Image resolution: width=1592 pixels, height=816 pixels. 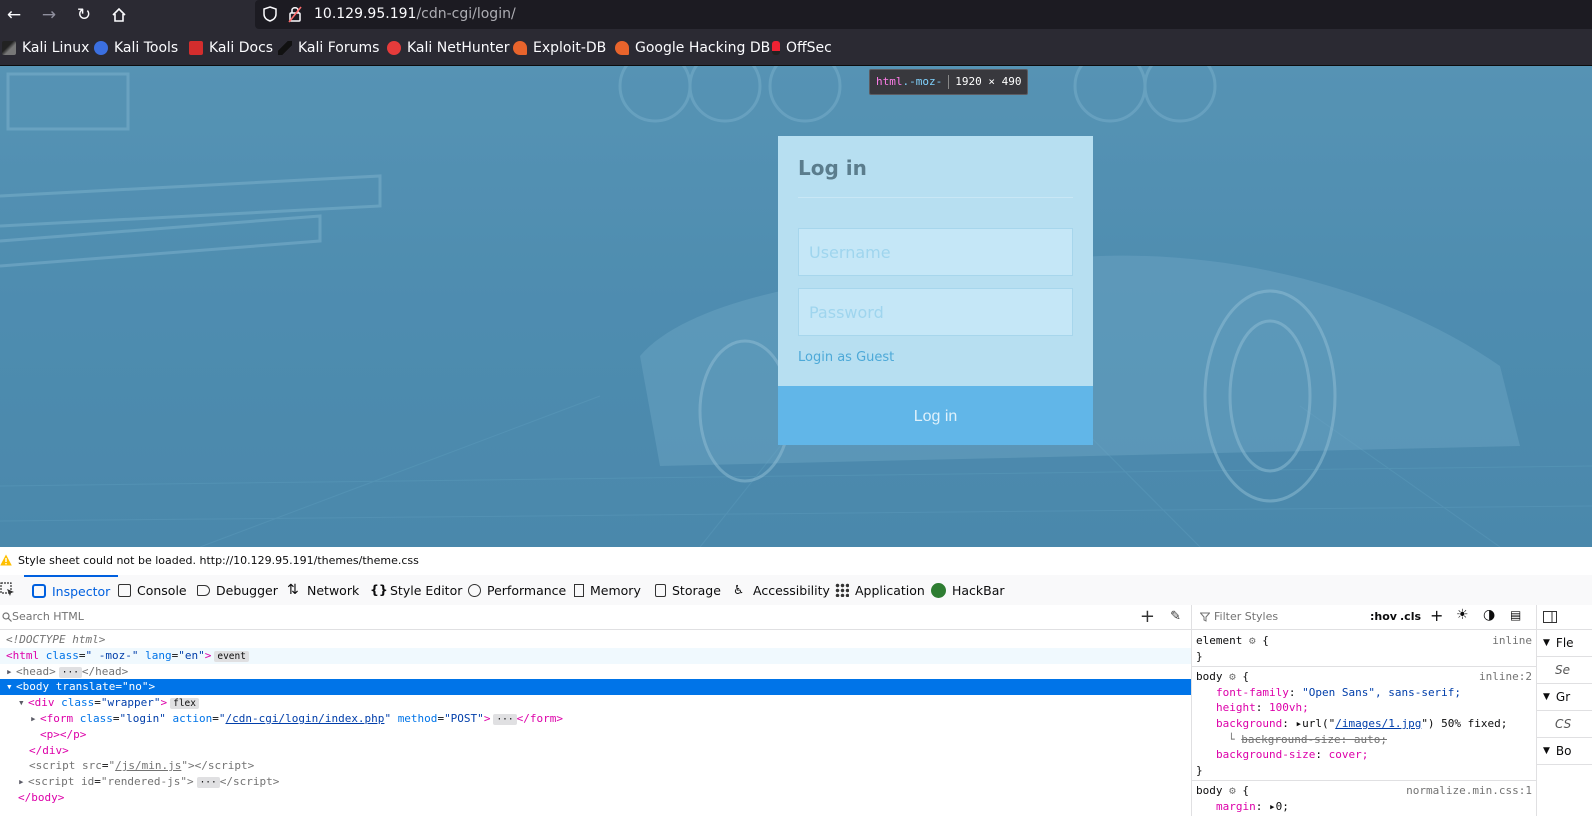 What do you see at coordinates (1410, 616) in the screenshot?
I see `cls-toggle: .cls` at bounding box center [1410, 616].